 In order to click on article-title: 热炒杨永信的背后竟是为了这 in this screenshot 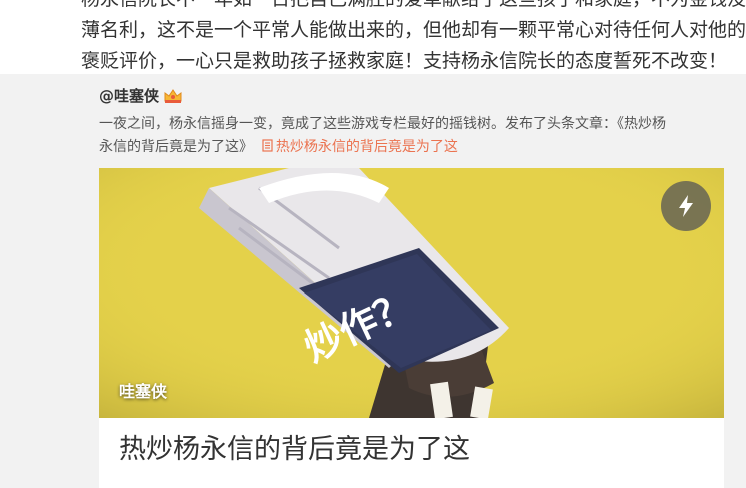, I will do `click(294, 450)`.